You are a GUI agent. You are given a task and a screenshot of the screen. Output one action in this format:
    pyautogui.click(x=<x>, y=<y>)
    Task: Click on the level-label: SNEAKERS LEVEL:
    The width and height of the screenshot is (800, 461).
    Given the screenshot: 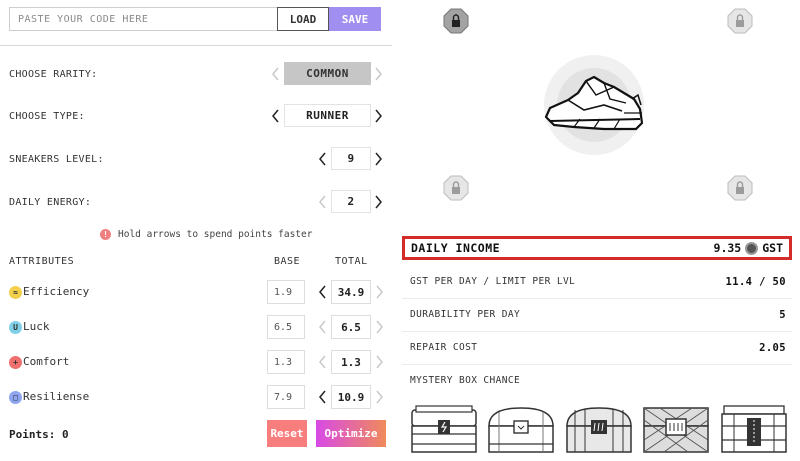 What is the action you would take?
    pyautogui.click(x=56, y=159)
    